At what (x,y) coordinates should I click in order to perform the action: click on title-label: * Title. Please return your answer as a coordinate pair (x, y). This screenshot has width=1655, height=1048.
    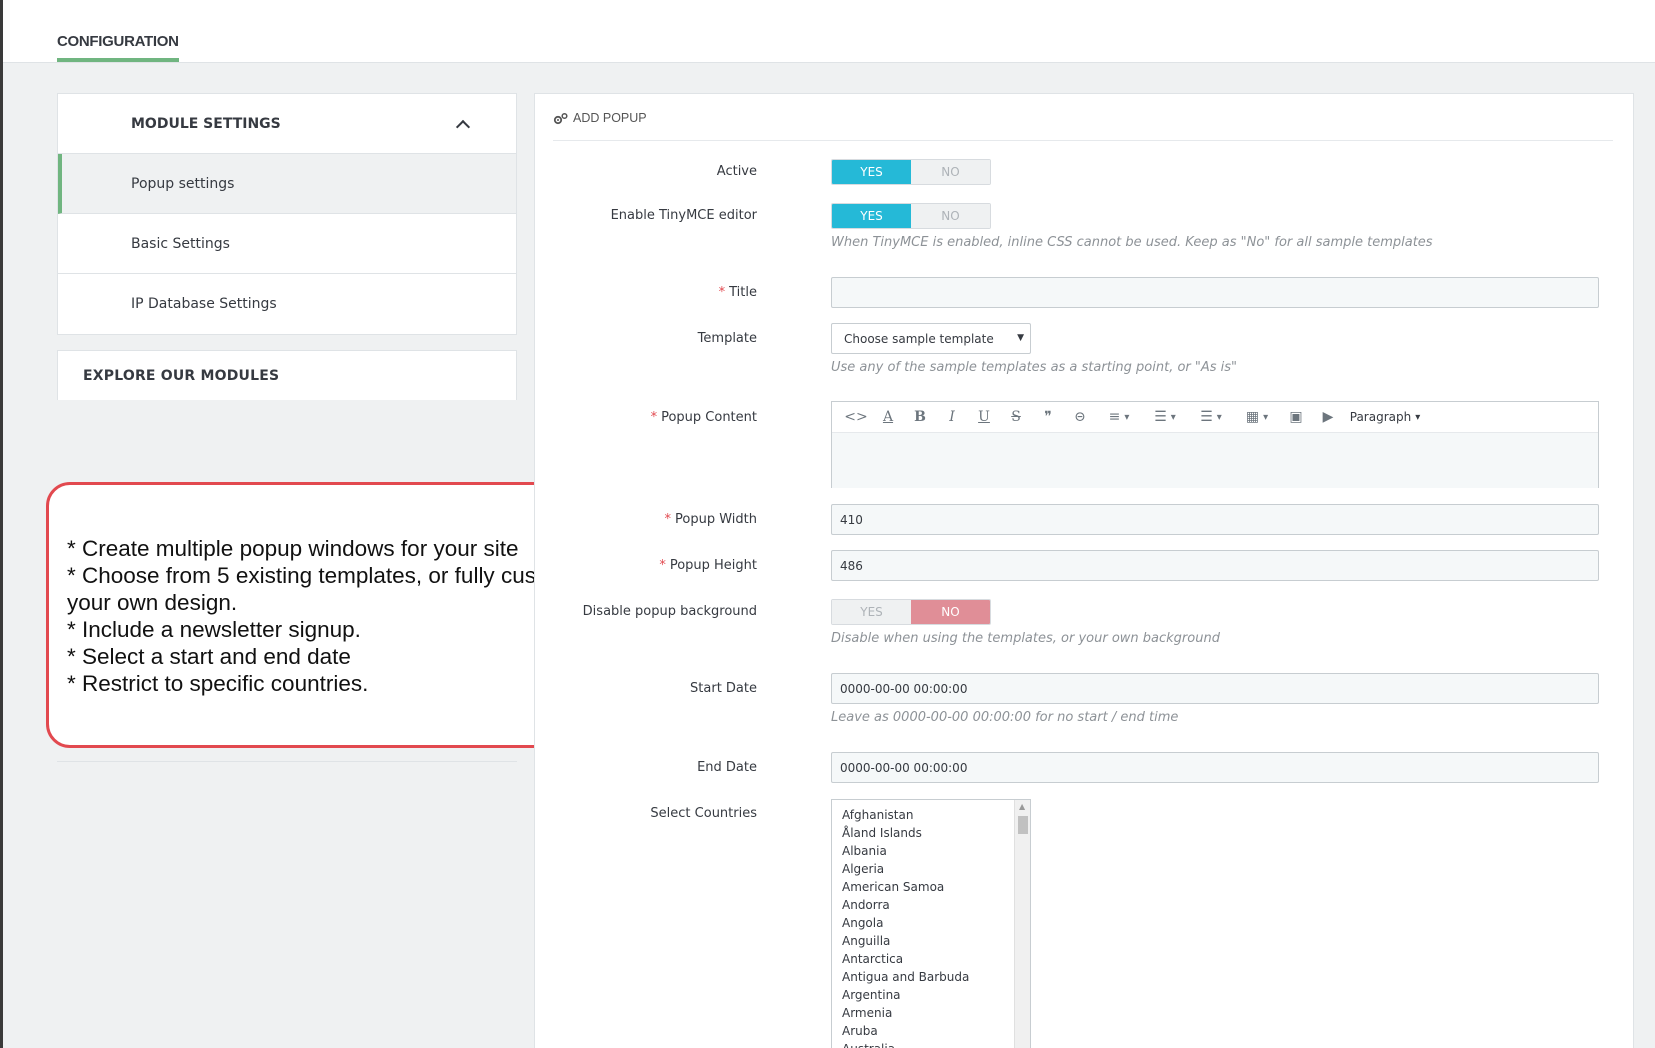
    Looking at the image, I should click on (738, 292).